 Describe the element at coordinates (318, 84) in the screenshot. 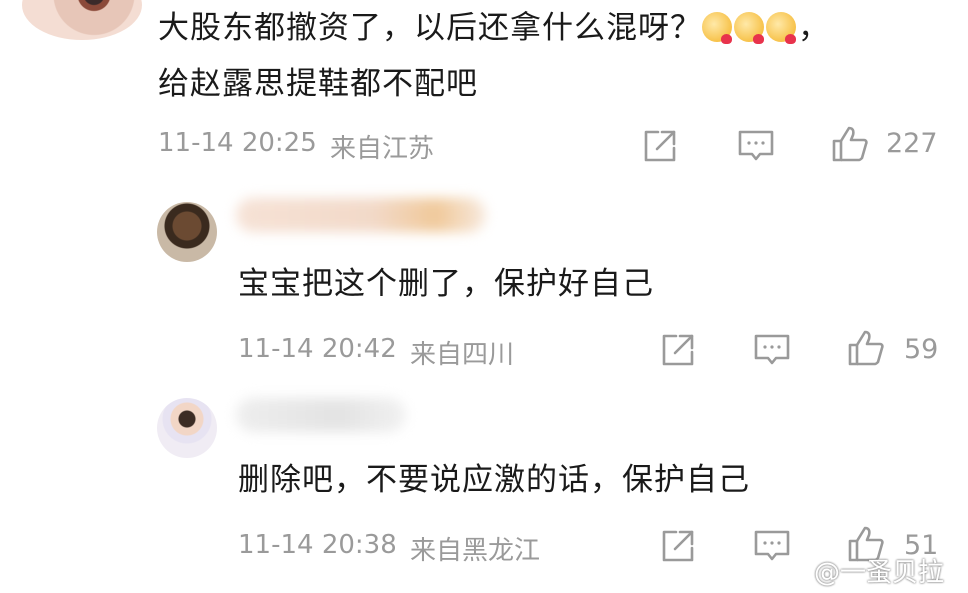

I see `comment-line-2: 给赵露思提鞋都不配吧` at that location.